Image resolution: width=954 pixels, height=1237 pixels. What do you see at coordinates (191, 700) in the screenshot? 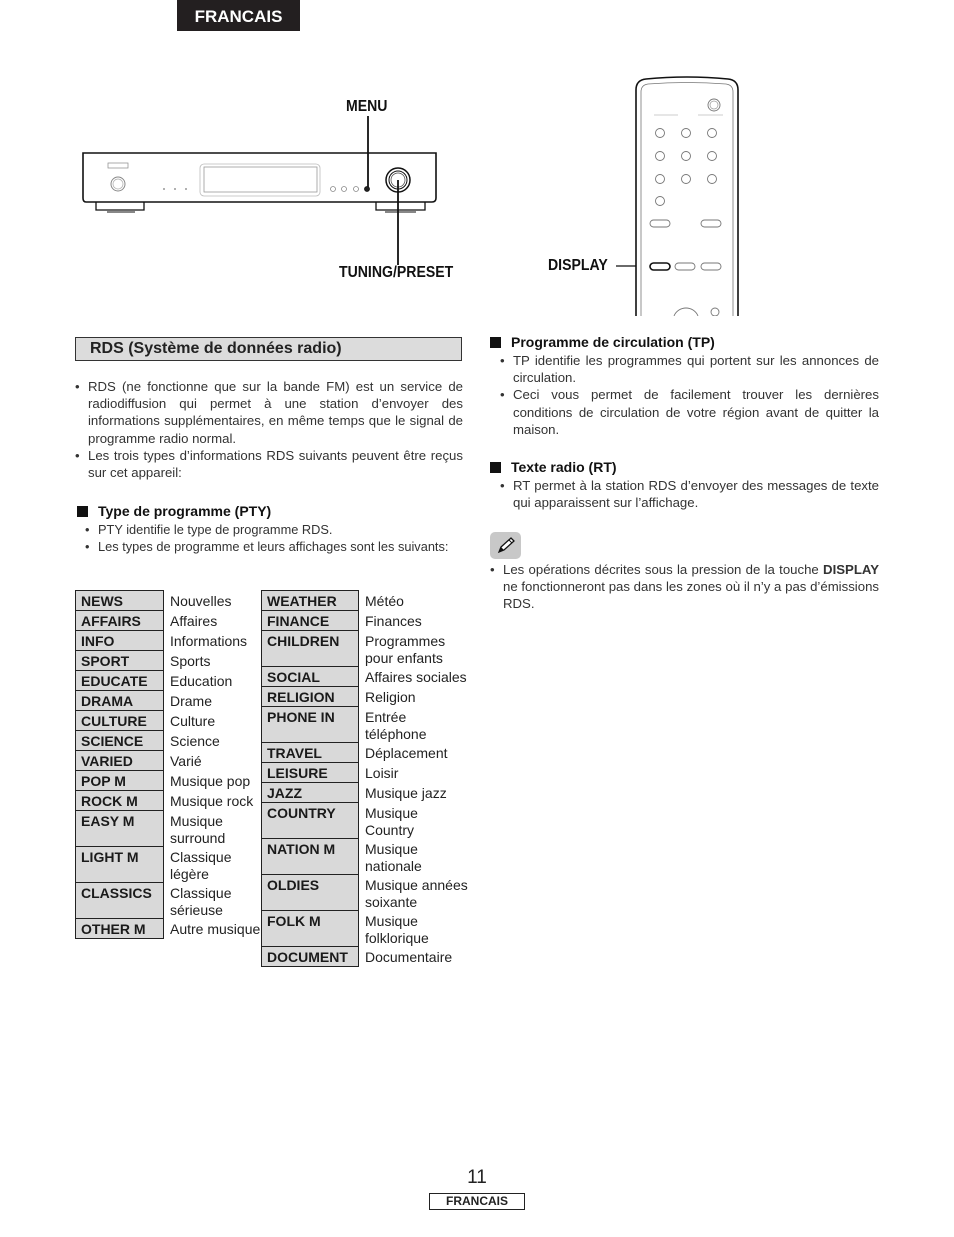
I see `pty-description: Drame` at bounding box center [191, 700].